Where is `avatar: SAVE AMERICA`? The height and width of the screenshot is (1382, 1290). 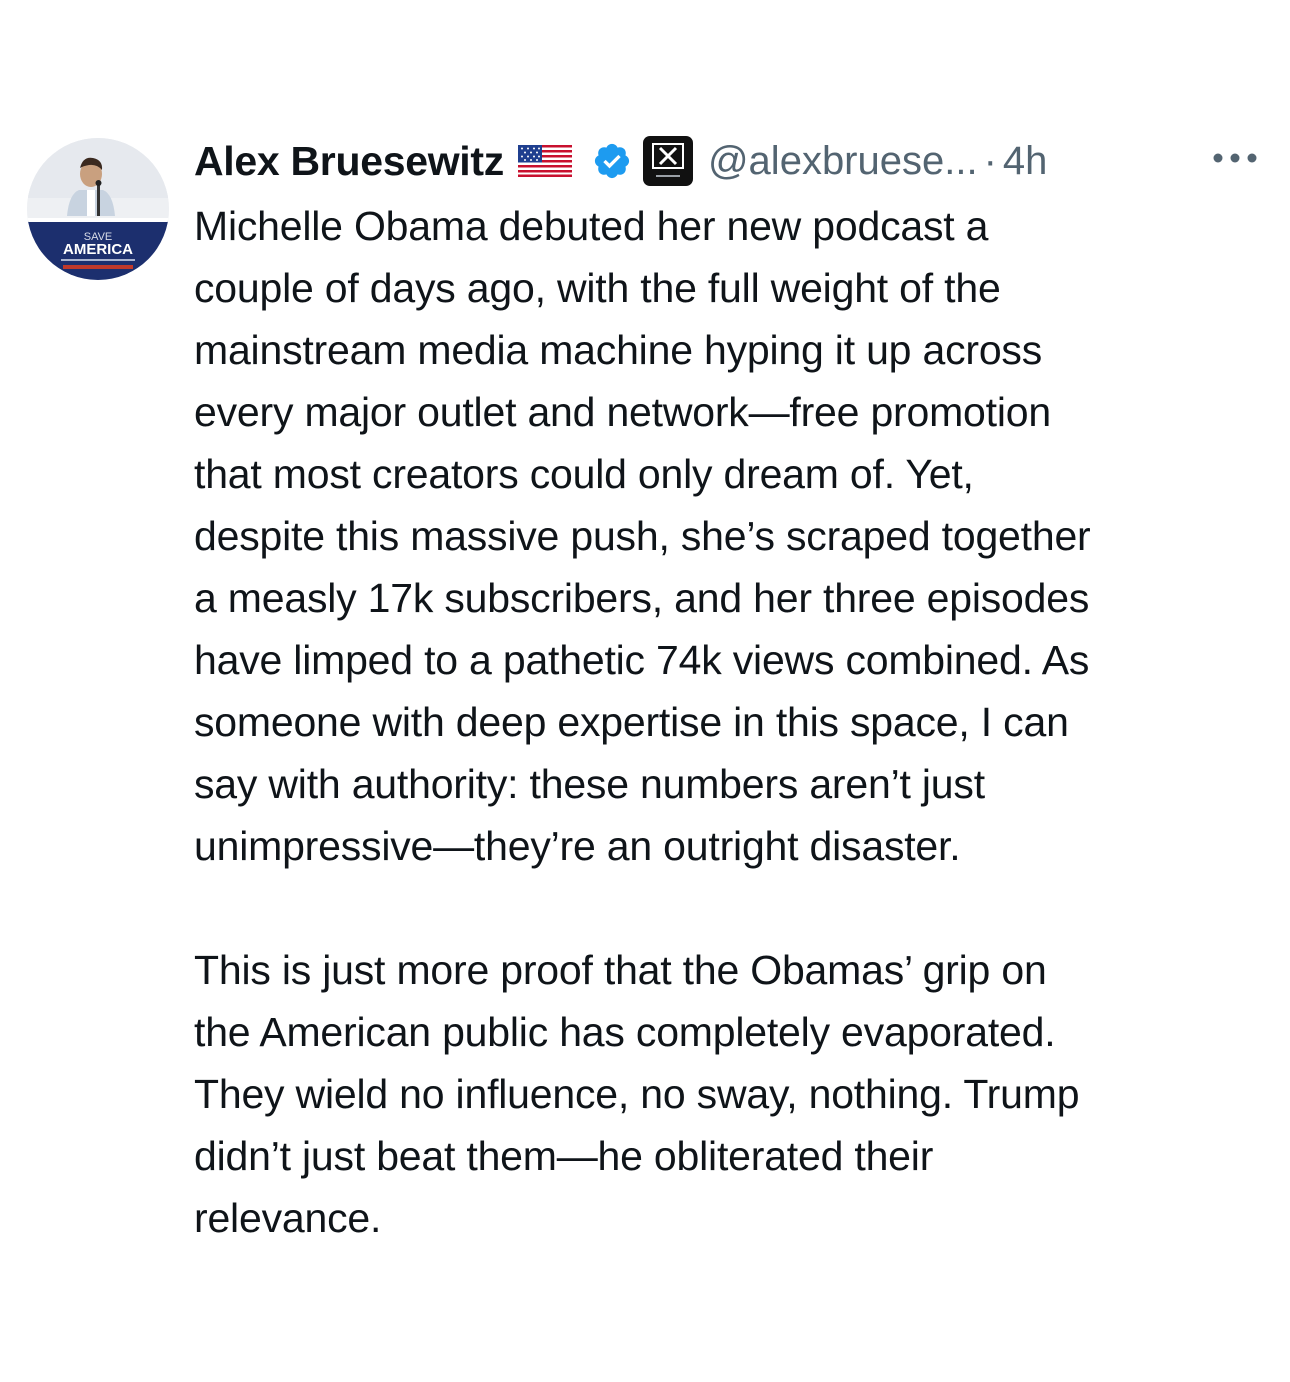 avatar: SAVE AMERICA is located at coordinates (98, 209).